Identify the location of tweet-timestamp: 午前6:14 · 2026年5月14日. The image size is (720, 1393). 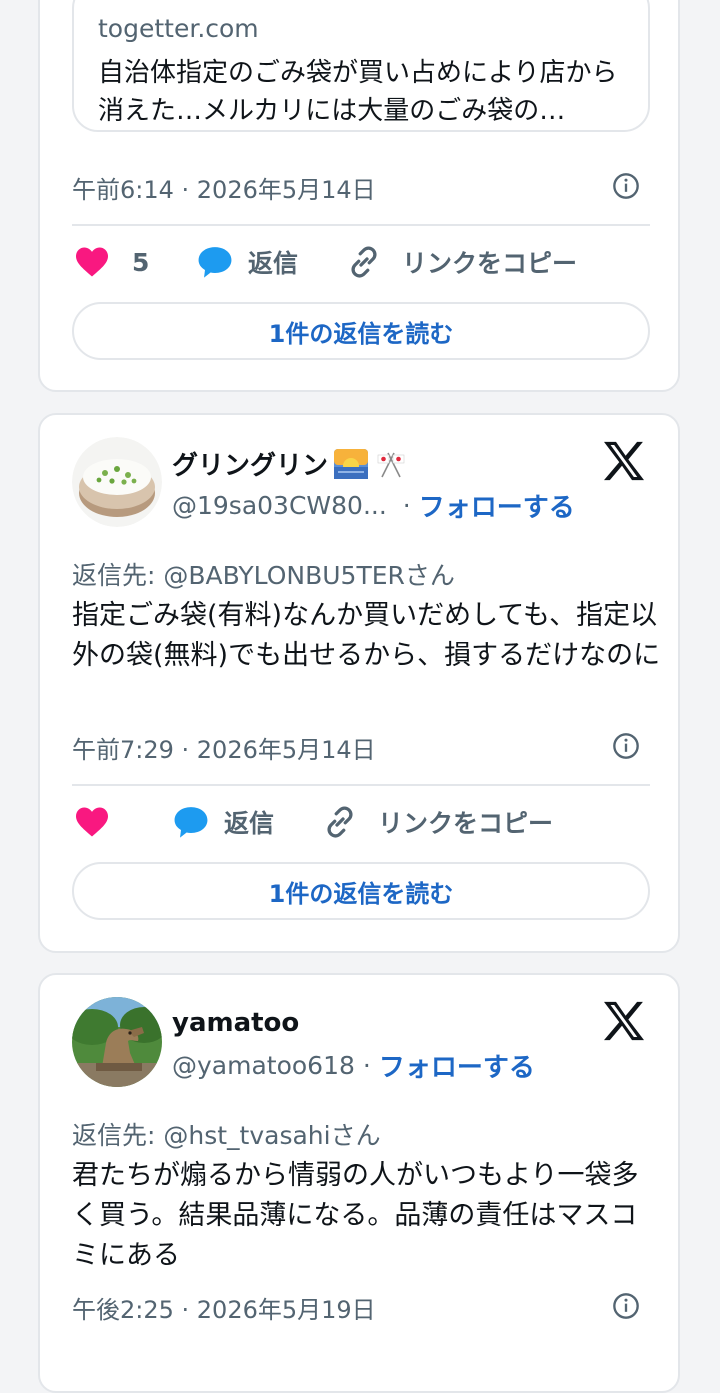
(224, 187).